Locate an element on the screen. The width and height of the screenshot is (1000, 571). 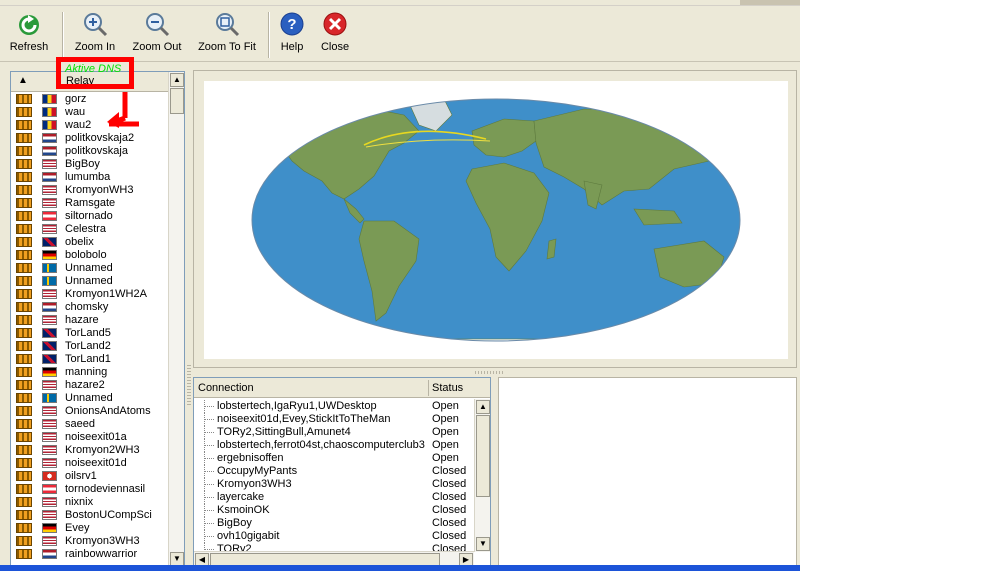
relay-list-item: hazare is located at coordinates (90, 320).